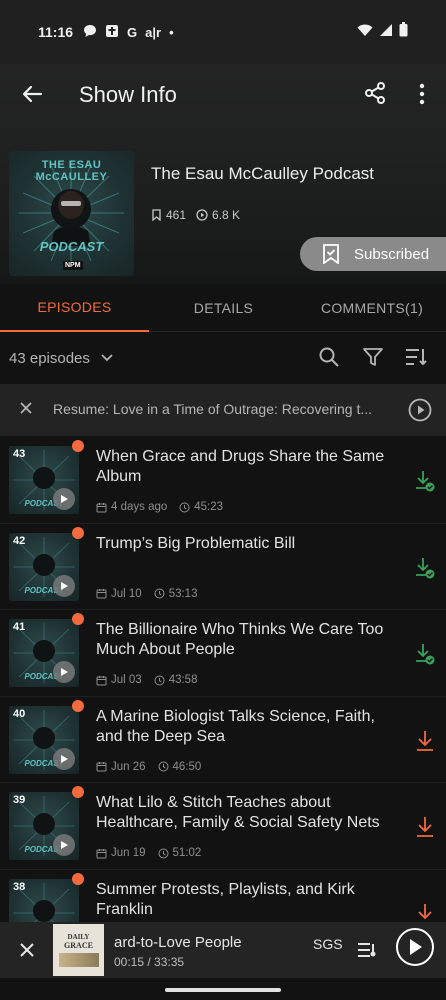  What do you see at coordinates (71, 246) in the screenshot?
I see `cover-bottom-text: PODCAST` at bounding box center [71, 246].